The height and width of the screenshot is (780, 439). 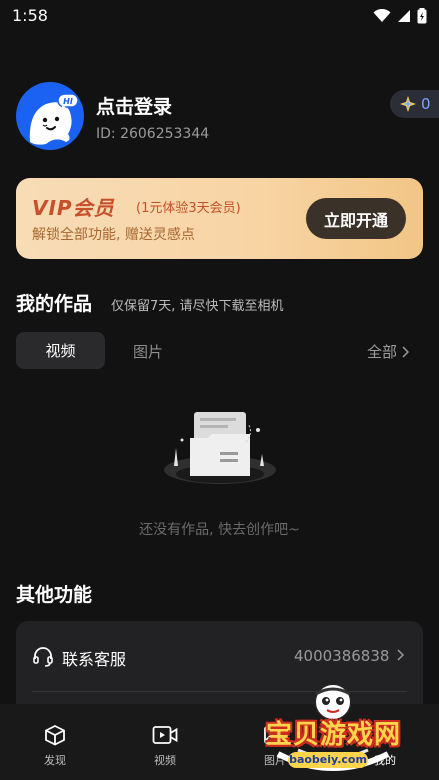 What do you see at coordinates (334, 735) in the screenshot?
I see `watermark-title: 宝贝游戏网` at bounding box center [334, 735].